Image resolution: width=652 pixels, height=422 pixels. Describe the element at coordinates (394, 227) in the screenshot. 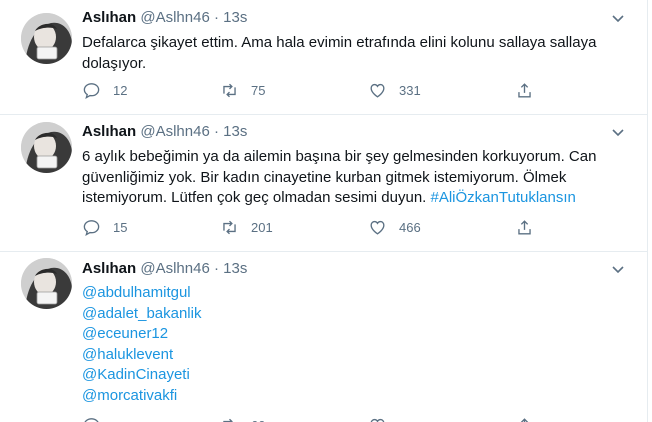

I see `like-button: 466` at that location.